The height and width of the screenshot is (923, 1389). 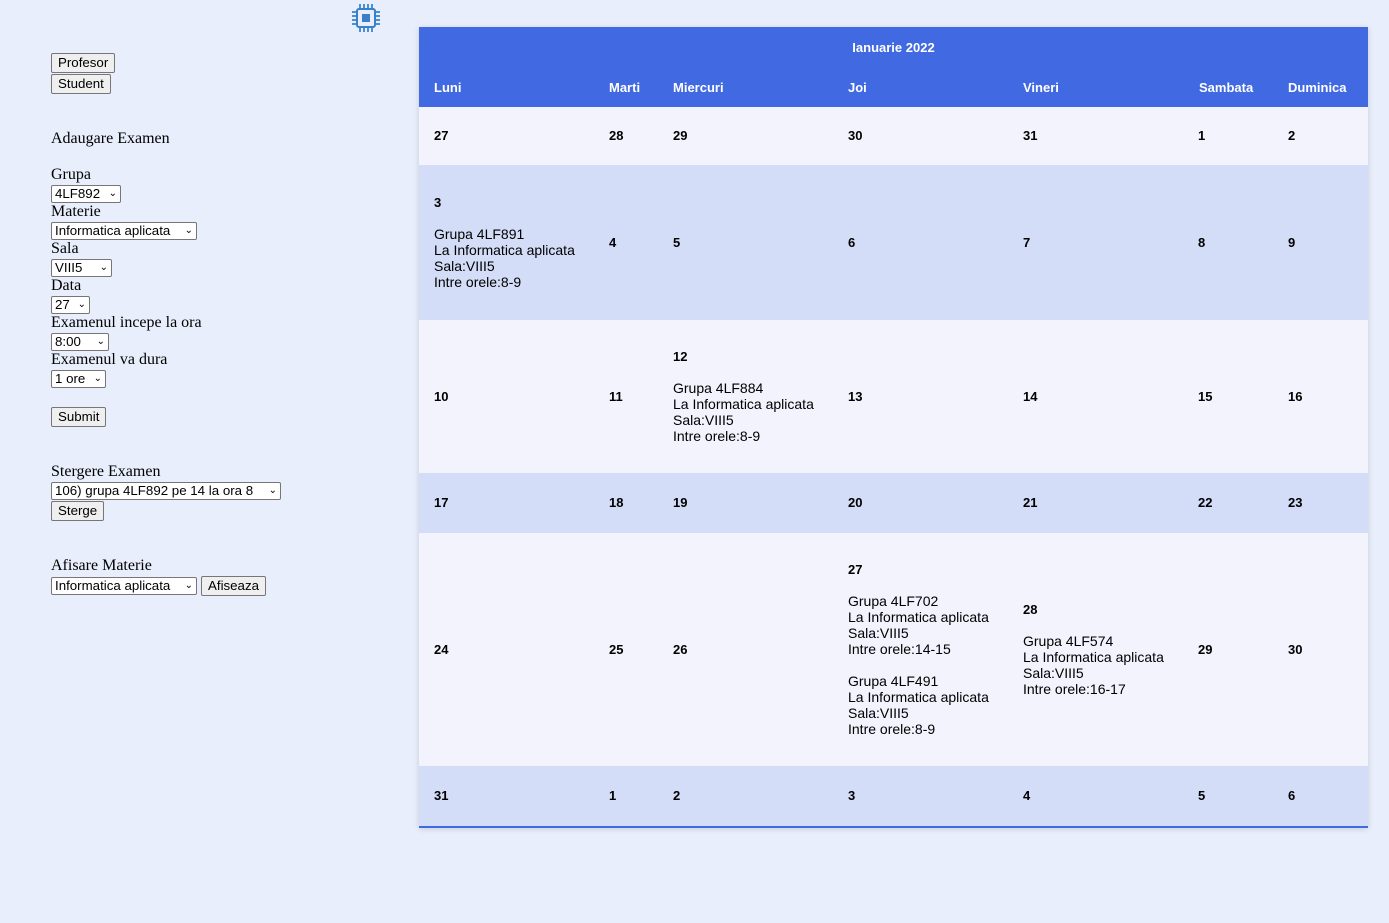 What do you see at coordinates (441, 649) in the screenshot?
I see `day-number: 24` at bounding box center [441, 649].